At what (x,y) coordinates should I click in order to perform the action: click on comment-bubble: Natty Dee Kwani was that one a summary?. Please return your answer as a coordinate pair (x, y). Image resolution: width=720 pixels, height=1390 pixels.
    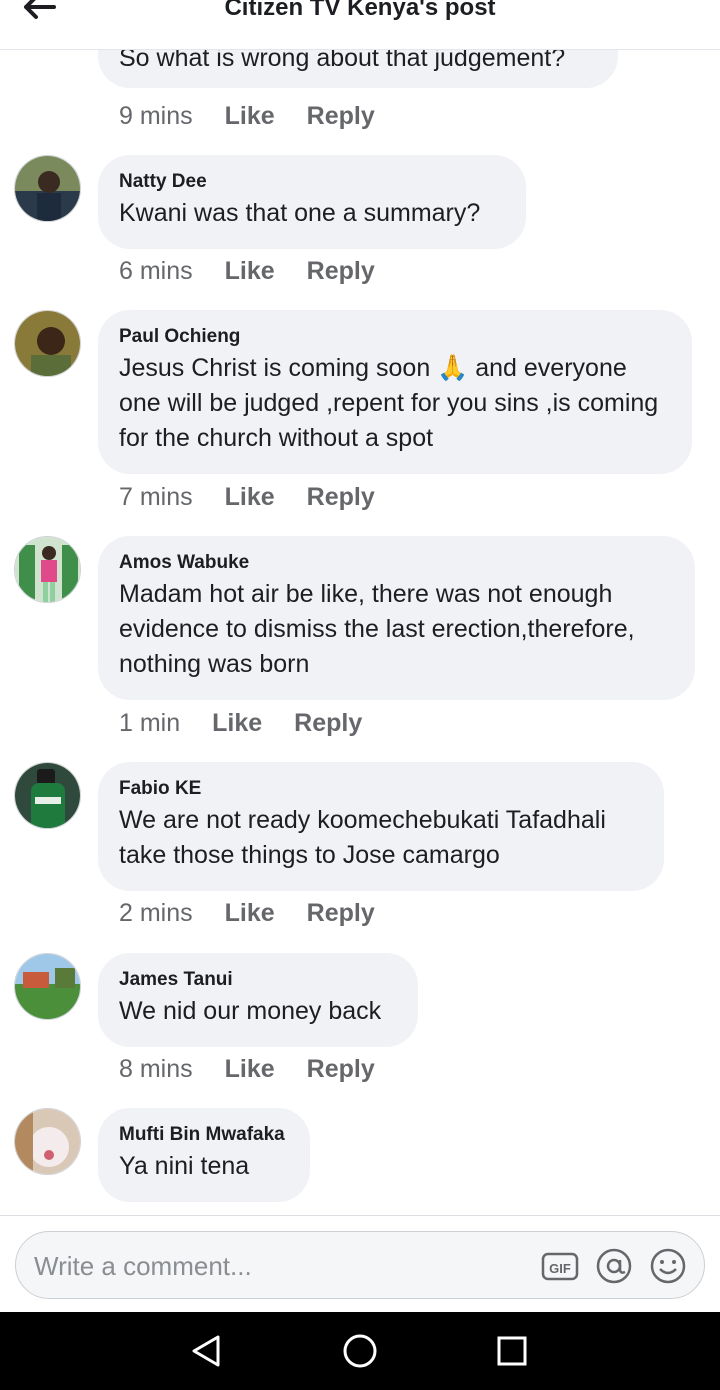
    Looking at the image, I should click on (312, 202).